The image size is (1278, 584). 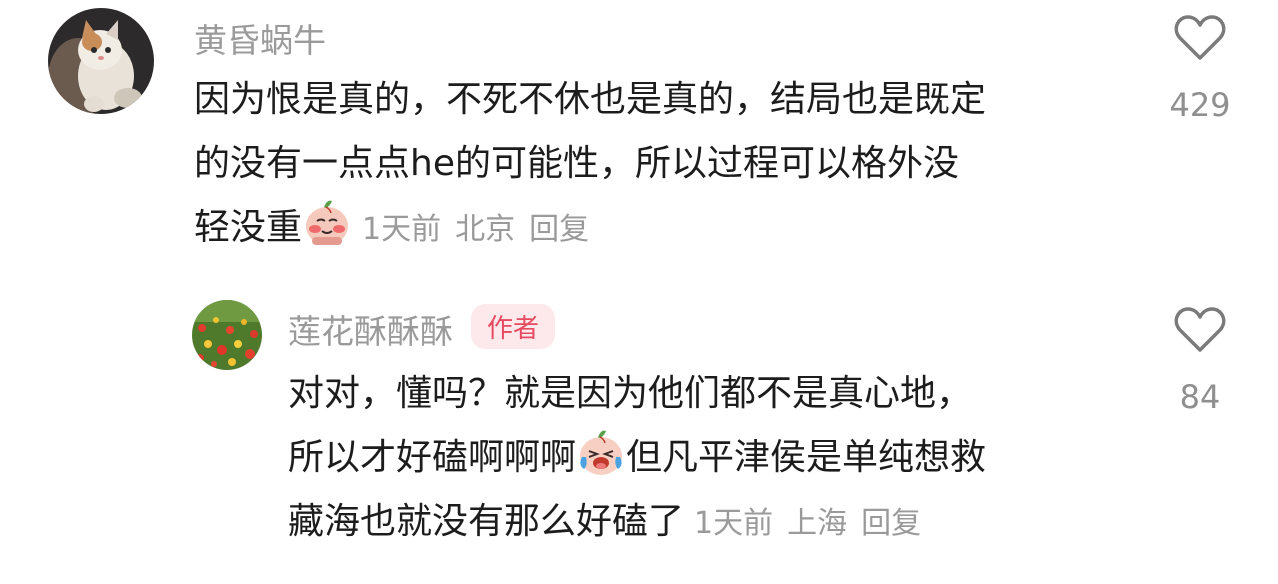 I want to click on like-count: 429, so click(x=1200, y=105).